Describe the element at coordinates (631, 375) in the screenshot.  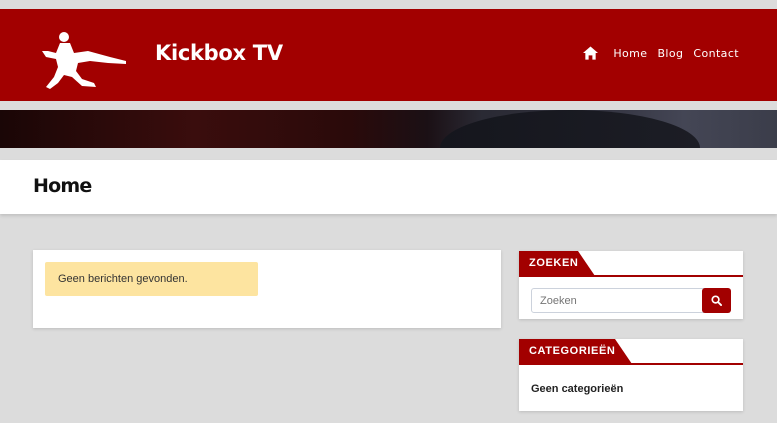
I see `categories-widget: CATEGORIEËN Geen categorieën` at that location.